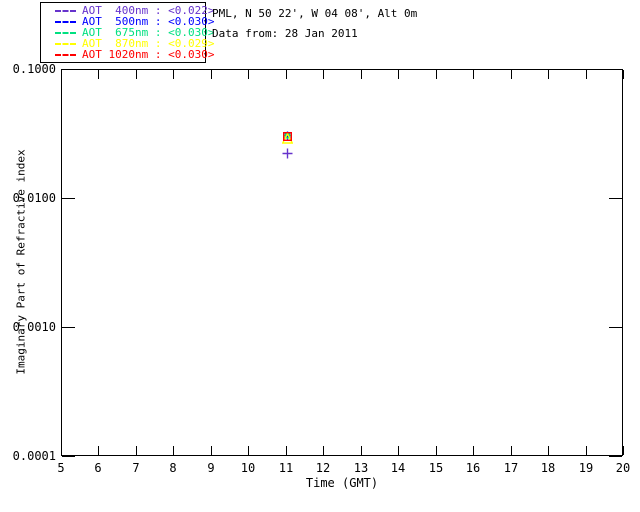 Image resolution: width=640 pixels, height=512 pixels. Describe the element at coordinates (342, 483) in the screenshot. I see `x-axis-title: Time (GMT)` at that location.